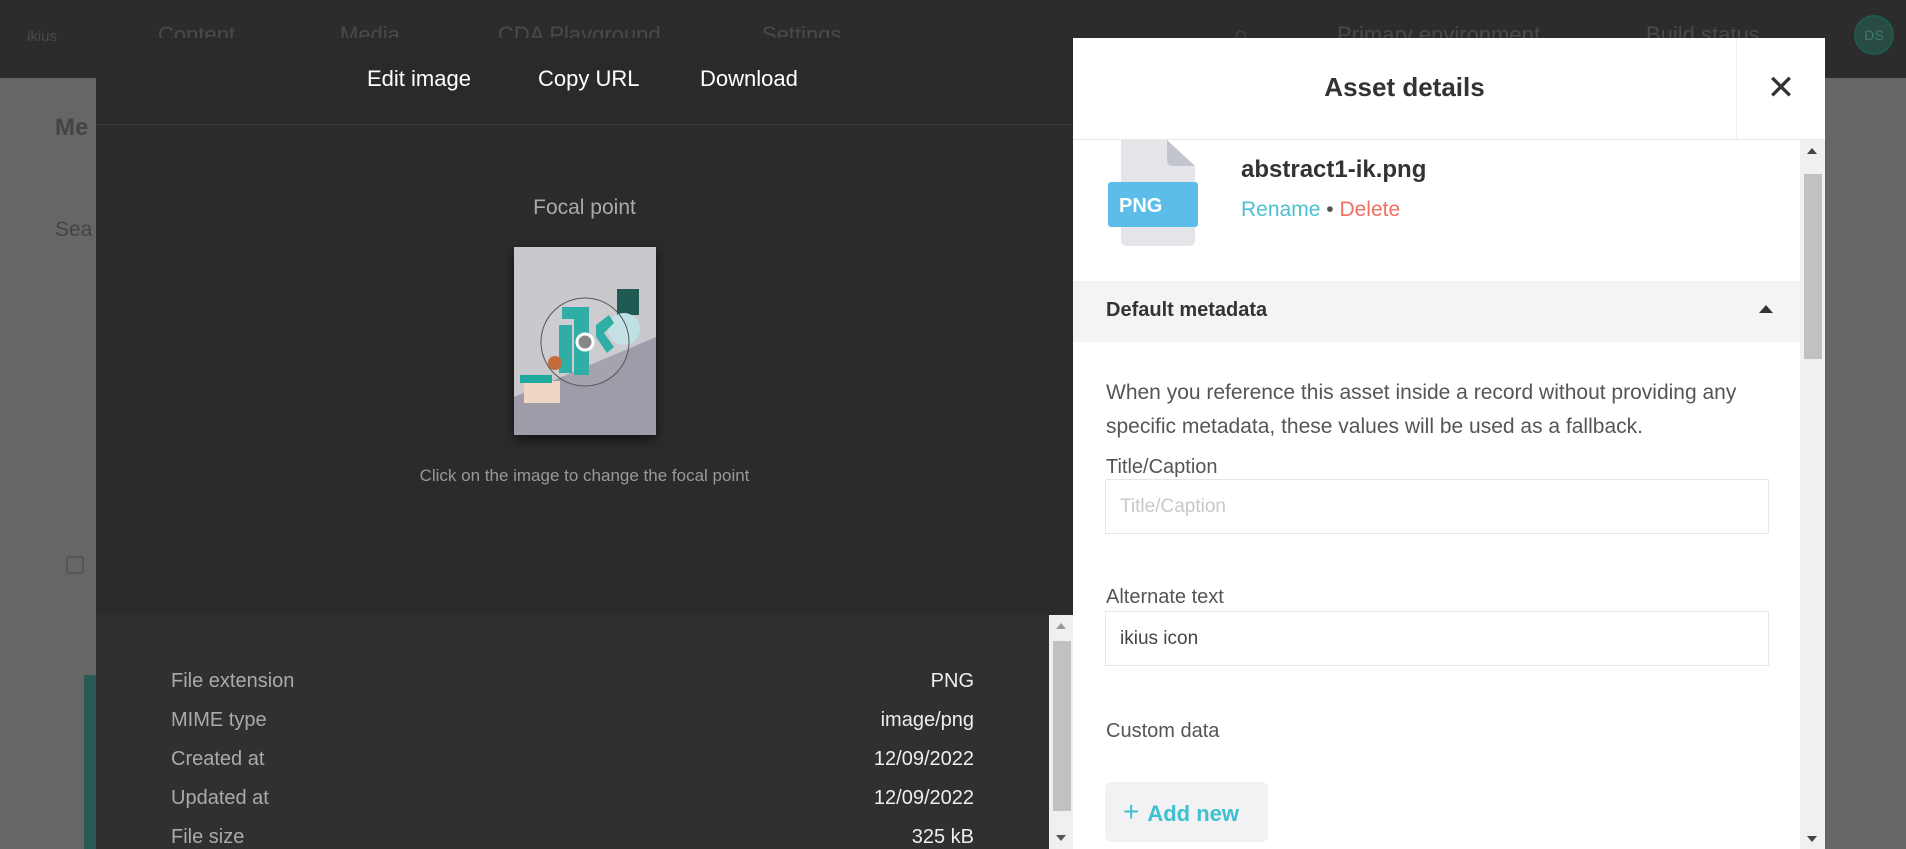 This screenshot has width=1906, height=849. Describe the element at coordinates (1437, 506) in the screenshot. I see `title-input` at that location.